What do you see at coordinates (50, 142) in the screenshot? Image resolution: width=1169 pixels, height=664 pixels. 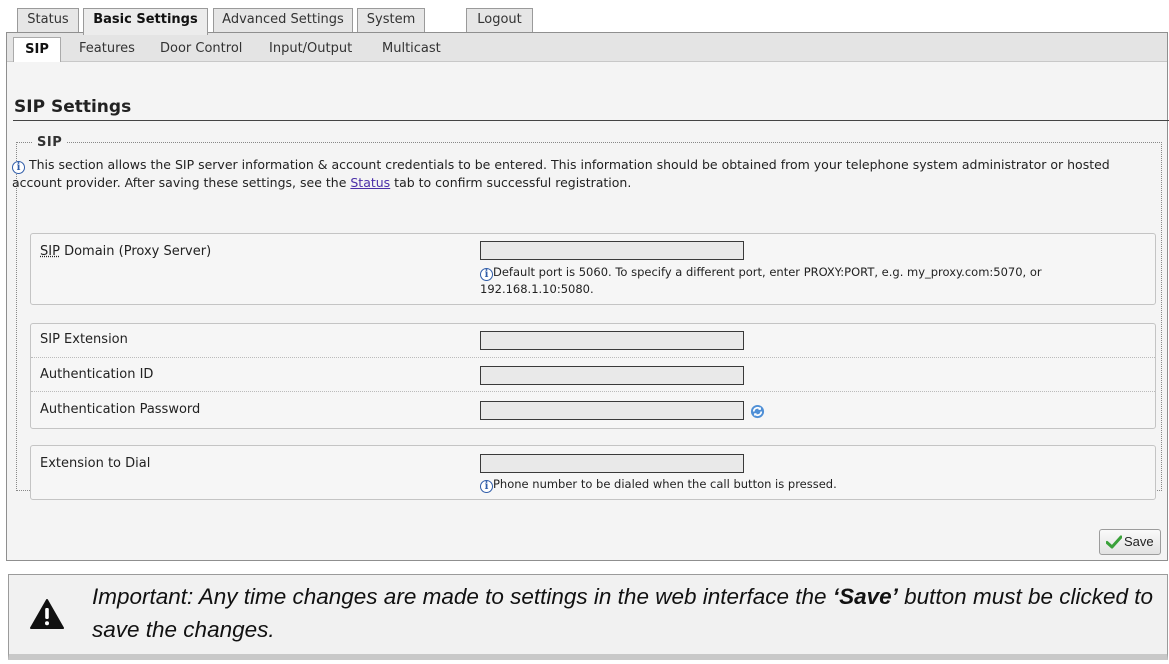 I see `fieldset-legend: SIP` at bounding box center [50, 142].